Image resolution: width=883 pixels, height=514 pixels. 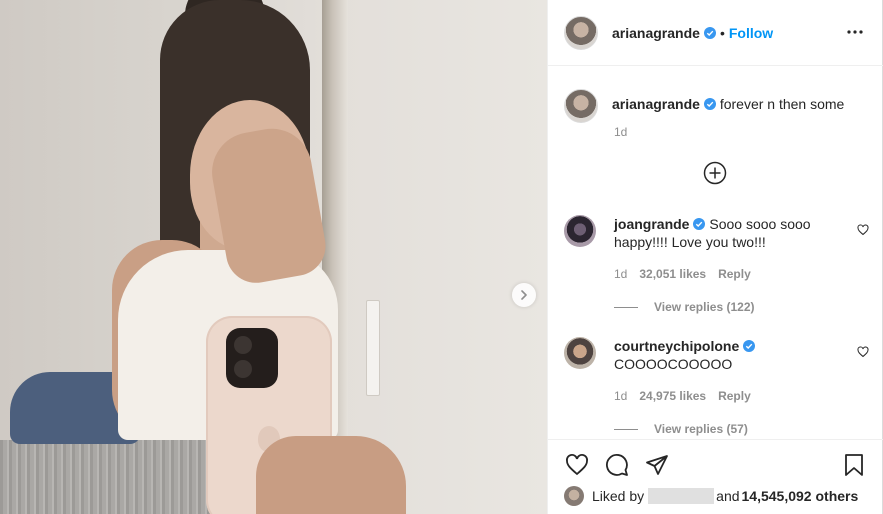 I want to click on author-username: arianagrande, so click(x=656, y=33).